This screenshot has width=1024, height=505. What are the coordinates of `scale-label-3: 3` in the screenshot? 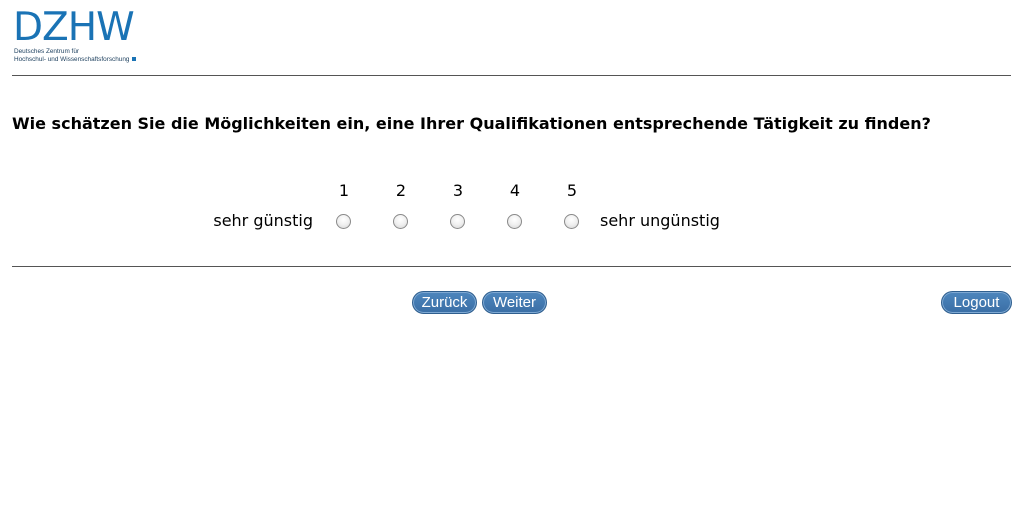 It's located at (458, 190).